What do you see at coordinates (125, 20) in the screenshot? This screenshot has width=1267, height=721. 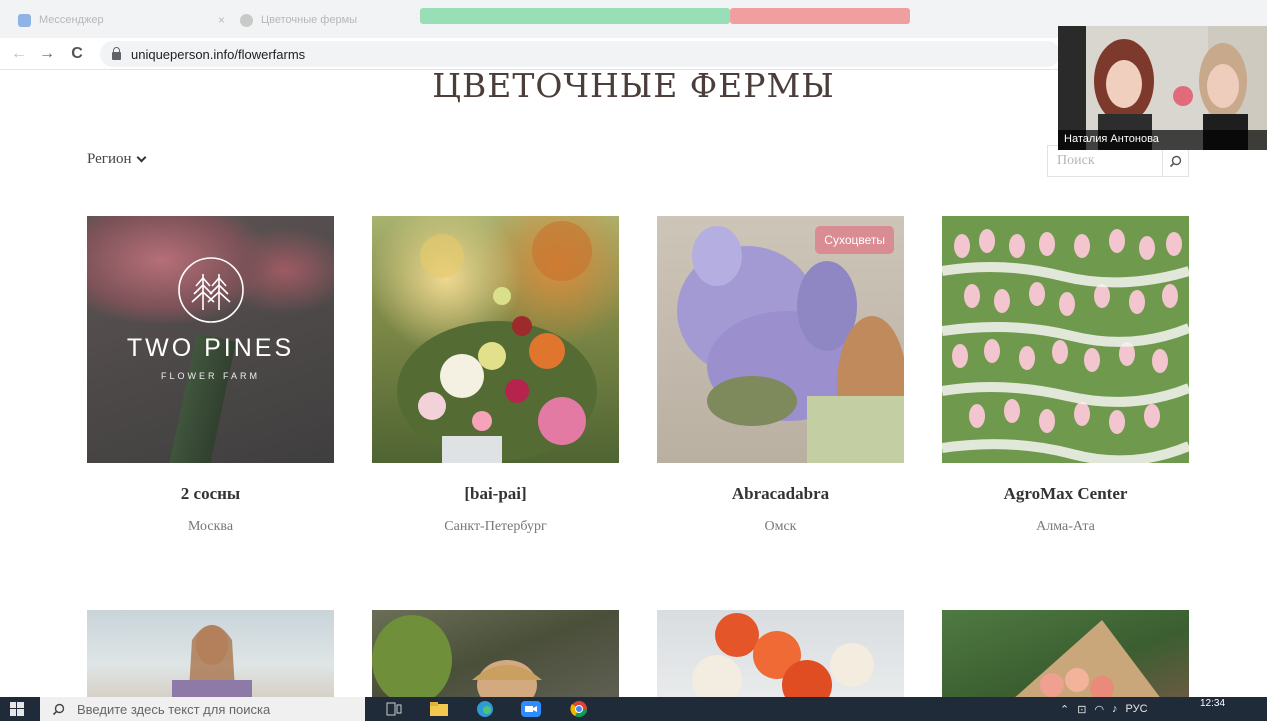 I see `tab-messenger: Мессенджер ×` at bounding box center [125, 20].